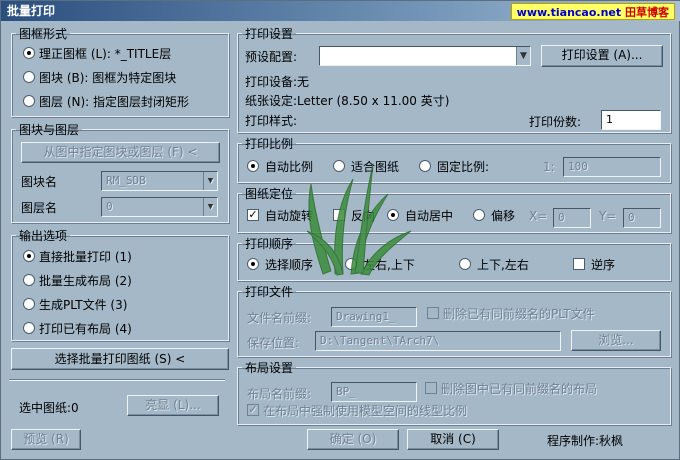 This screenshot has width=680, height=460. What do you see at coordinates (555, 122) in the screenshot?
I see `copies-label: 打印份数:` at bounding box center [555, 122].